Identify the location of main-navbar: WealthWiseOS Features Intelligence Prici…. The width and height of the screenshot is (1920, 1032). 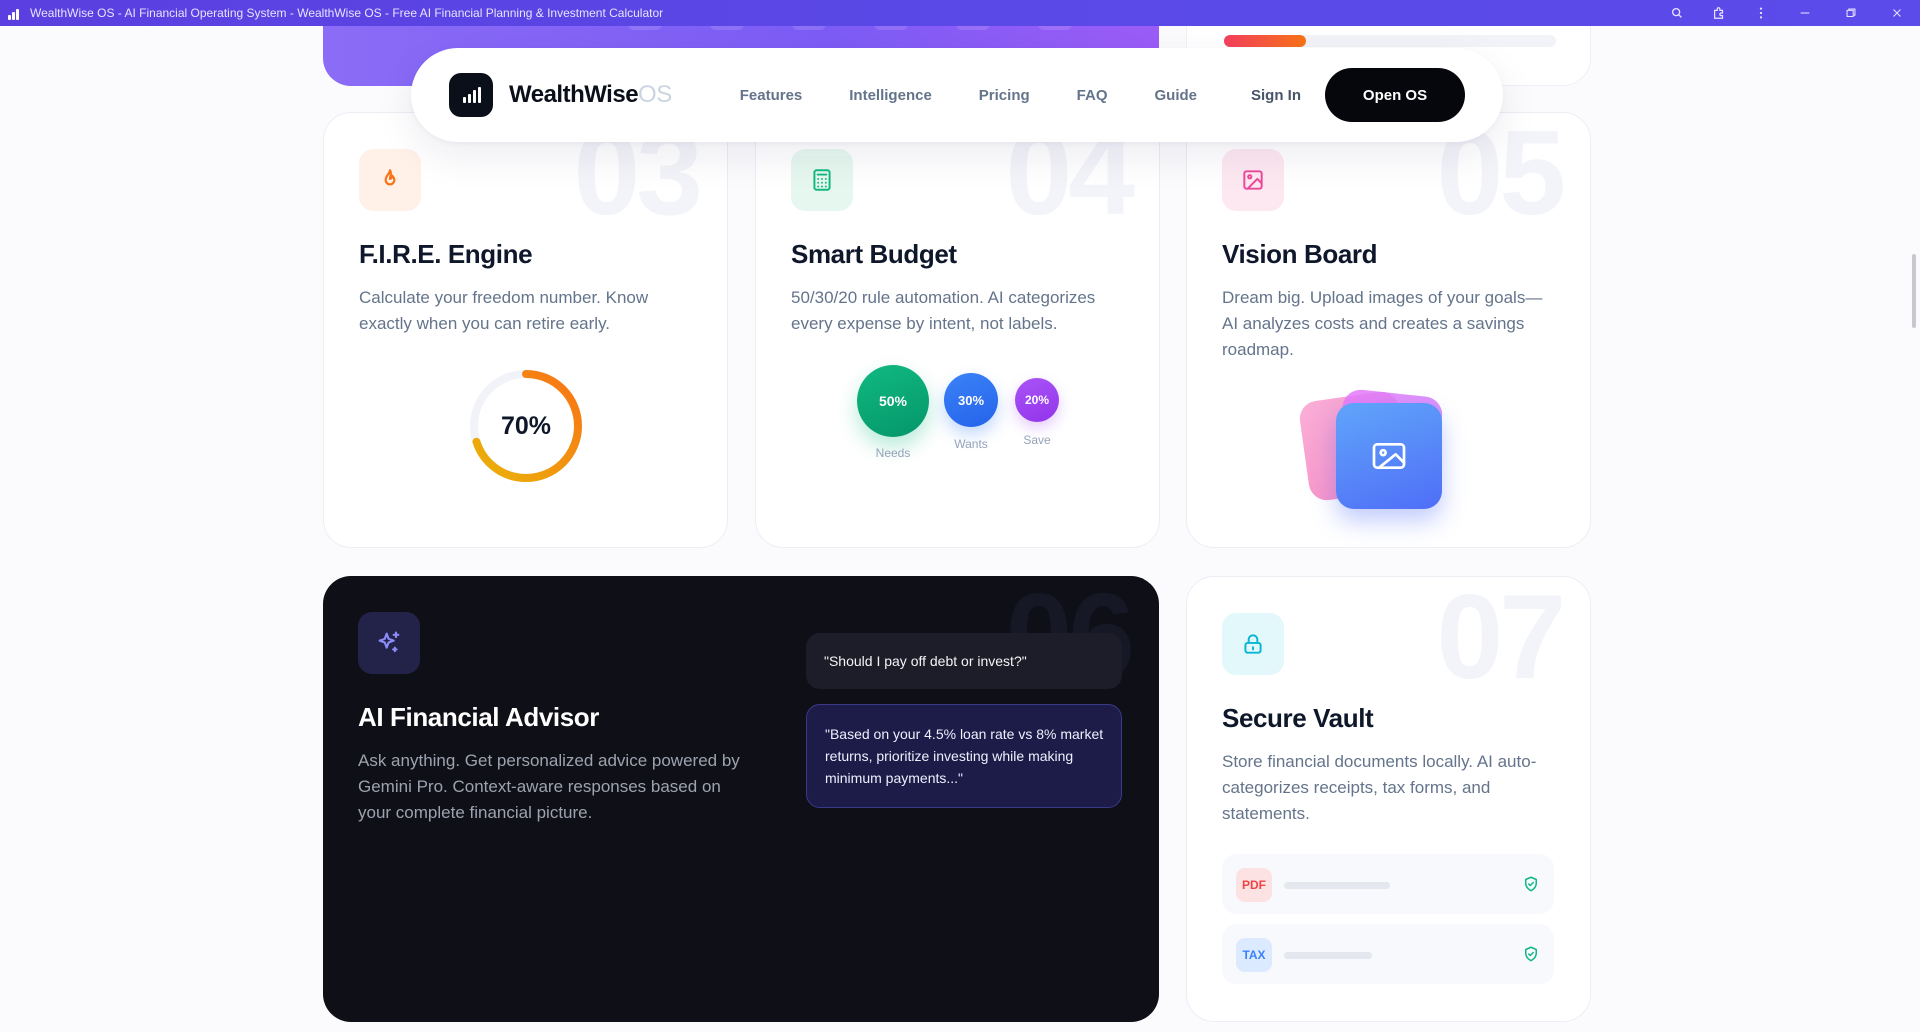
(957, 95).